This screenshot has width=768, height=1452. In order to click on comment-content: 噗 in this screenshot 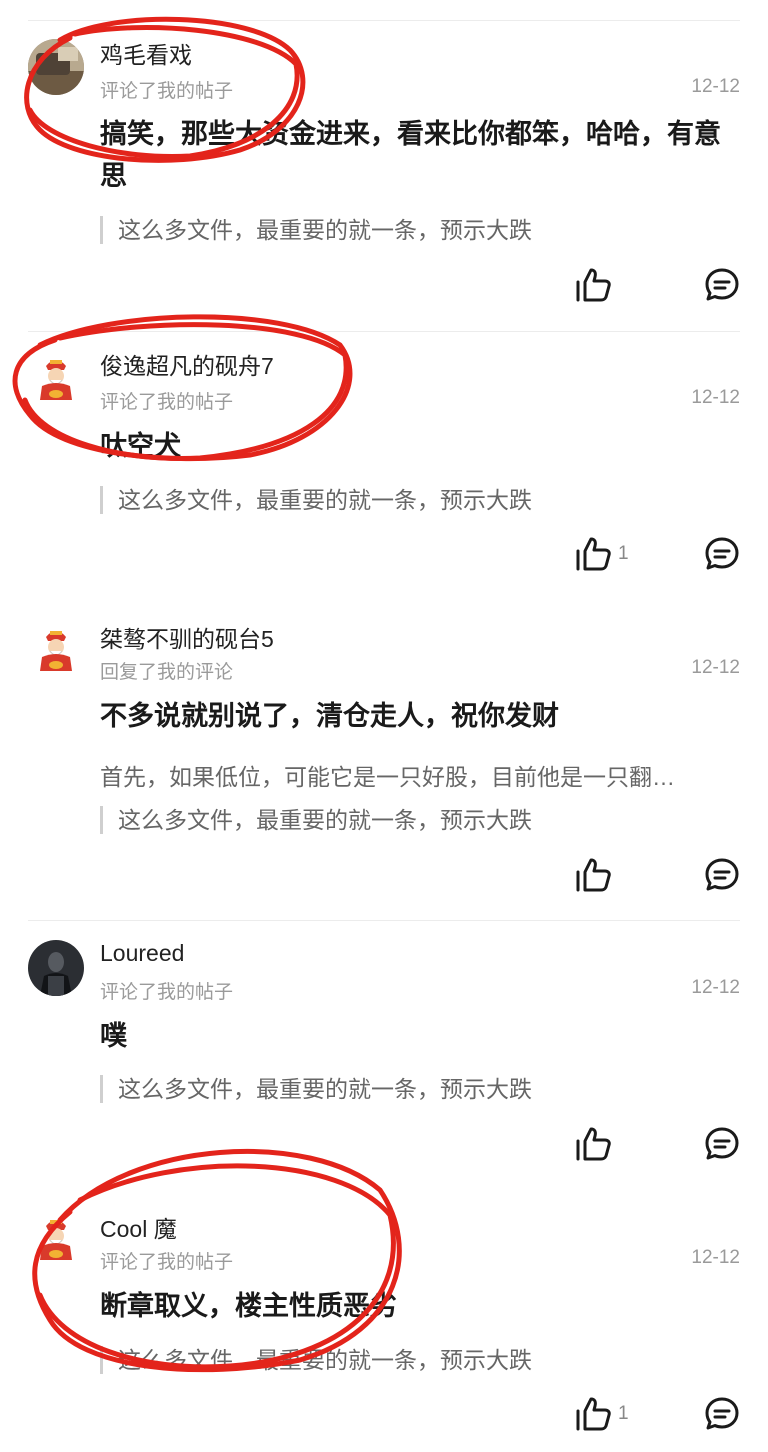, I will do `click(420, 1036)`.